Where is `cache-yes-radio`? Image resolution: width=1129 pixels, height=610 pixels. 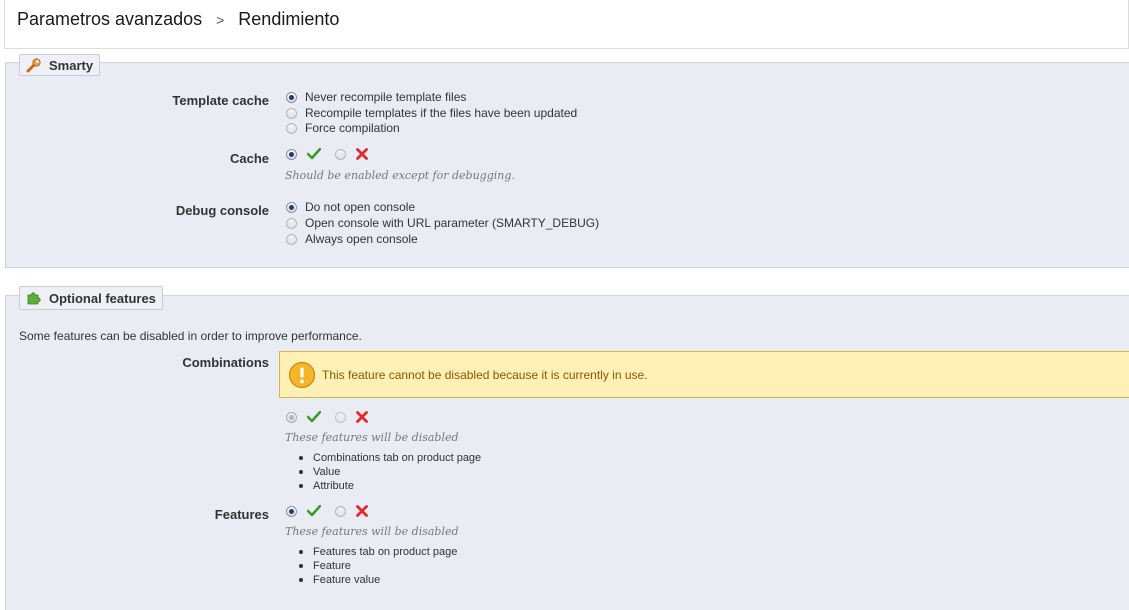
cache-yes-radio is located at coordinates (291, 154).